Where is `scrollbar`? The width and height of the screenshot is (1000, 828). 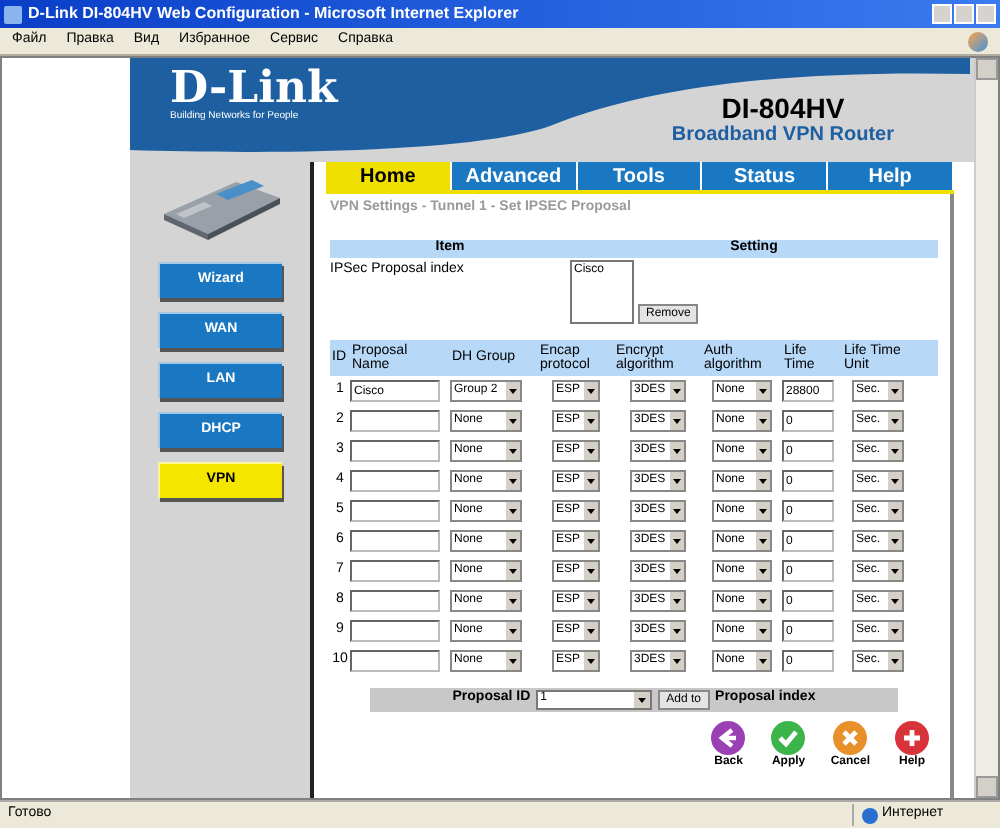 scrollbar is located at coordinates (986, 428).